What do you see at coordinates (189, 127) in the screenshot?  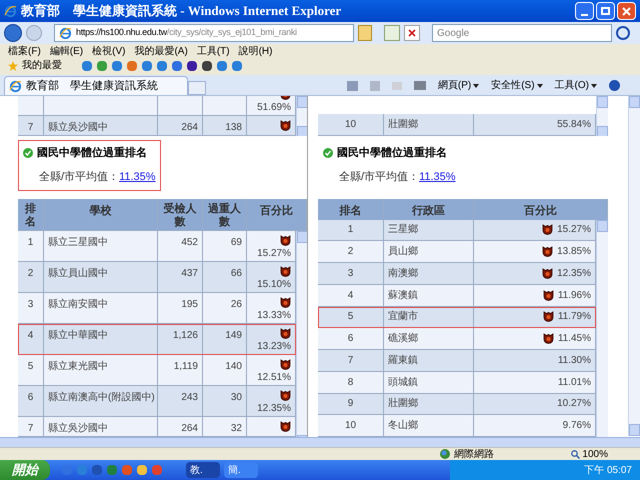 I see `table-cell: 264` at bounding box center [189, 127].